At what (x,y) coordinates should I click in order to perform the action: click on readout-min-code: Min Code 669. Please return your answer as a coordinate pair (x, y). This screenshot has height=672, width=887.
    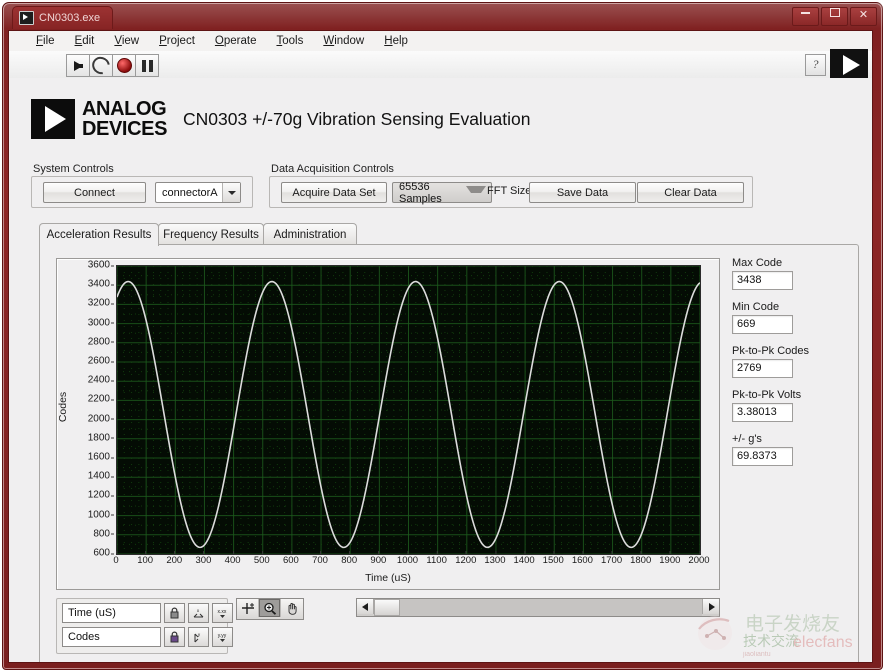
    Looking at the image, I should click on (762, 317).